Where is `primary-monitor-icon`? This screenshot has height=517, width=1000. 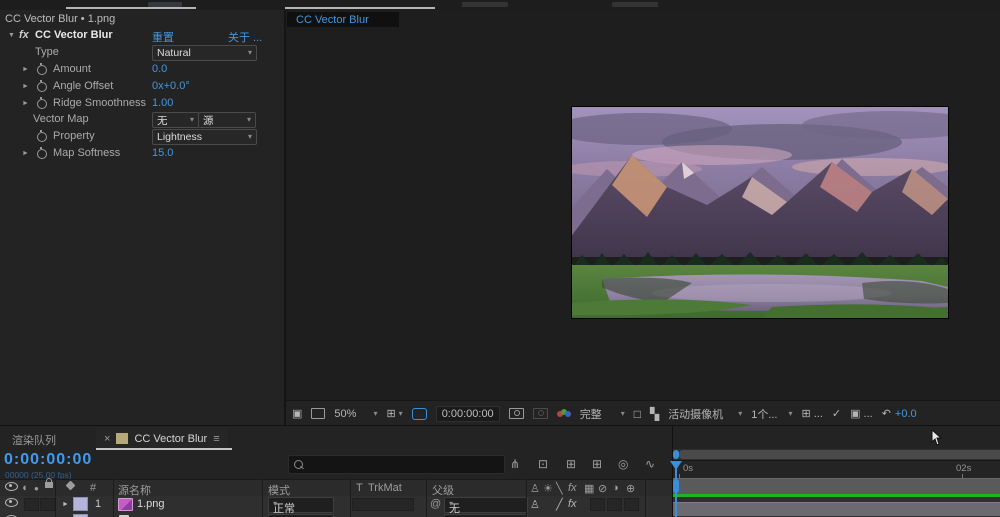
primary-monitor-icon is located at coordinates (318, 413).